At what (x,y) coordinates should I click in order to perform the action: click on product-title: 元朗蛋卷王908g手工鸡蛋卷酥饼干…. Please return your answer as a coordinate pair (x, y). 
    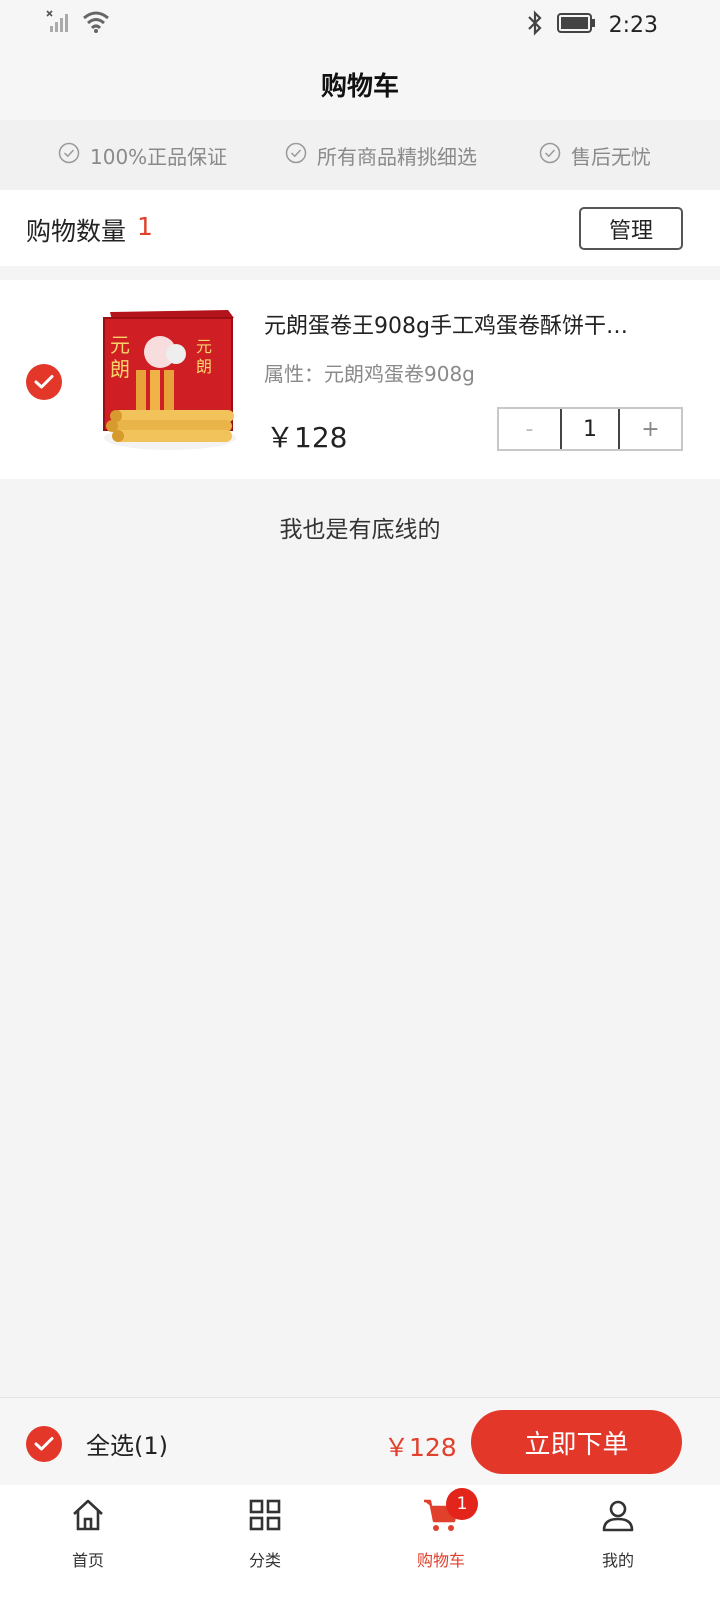
    Looking at the image, I should click on (474, 324).